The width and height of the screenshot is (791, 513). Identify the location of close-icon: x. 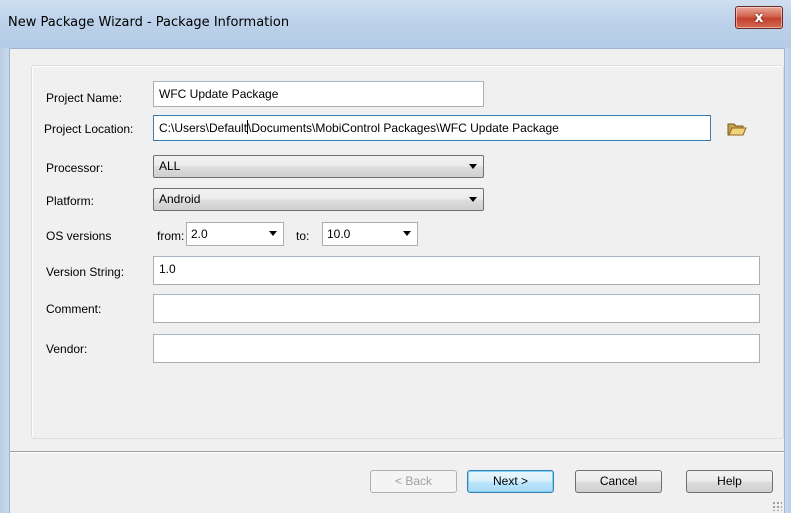
(759, 17).